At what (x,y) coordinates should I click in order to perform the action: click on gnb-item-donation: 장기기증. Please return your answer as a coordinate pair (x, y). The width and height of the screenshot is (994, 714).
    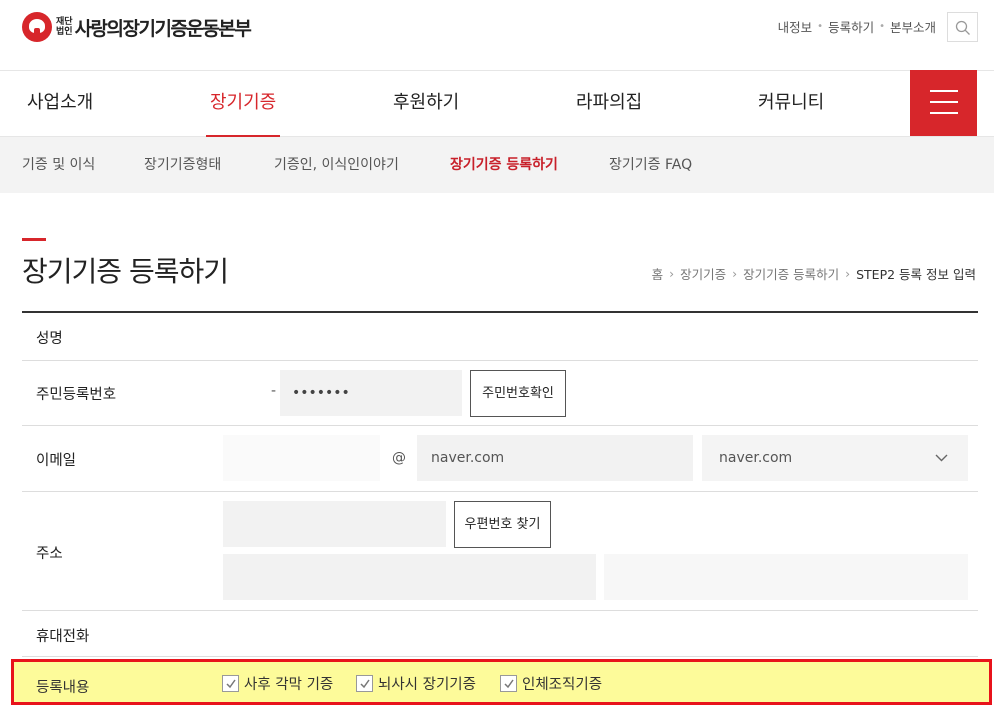
    Looking at the image, I should click on (243, 104).